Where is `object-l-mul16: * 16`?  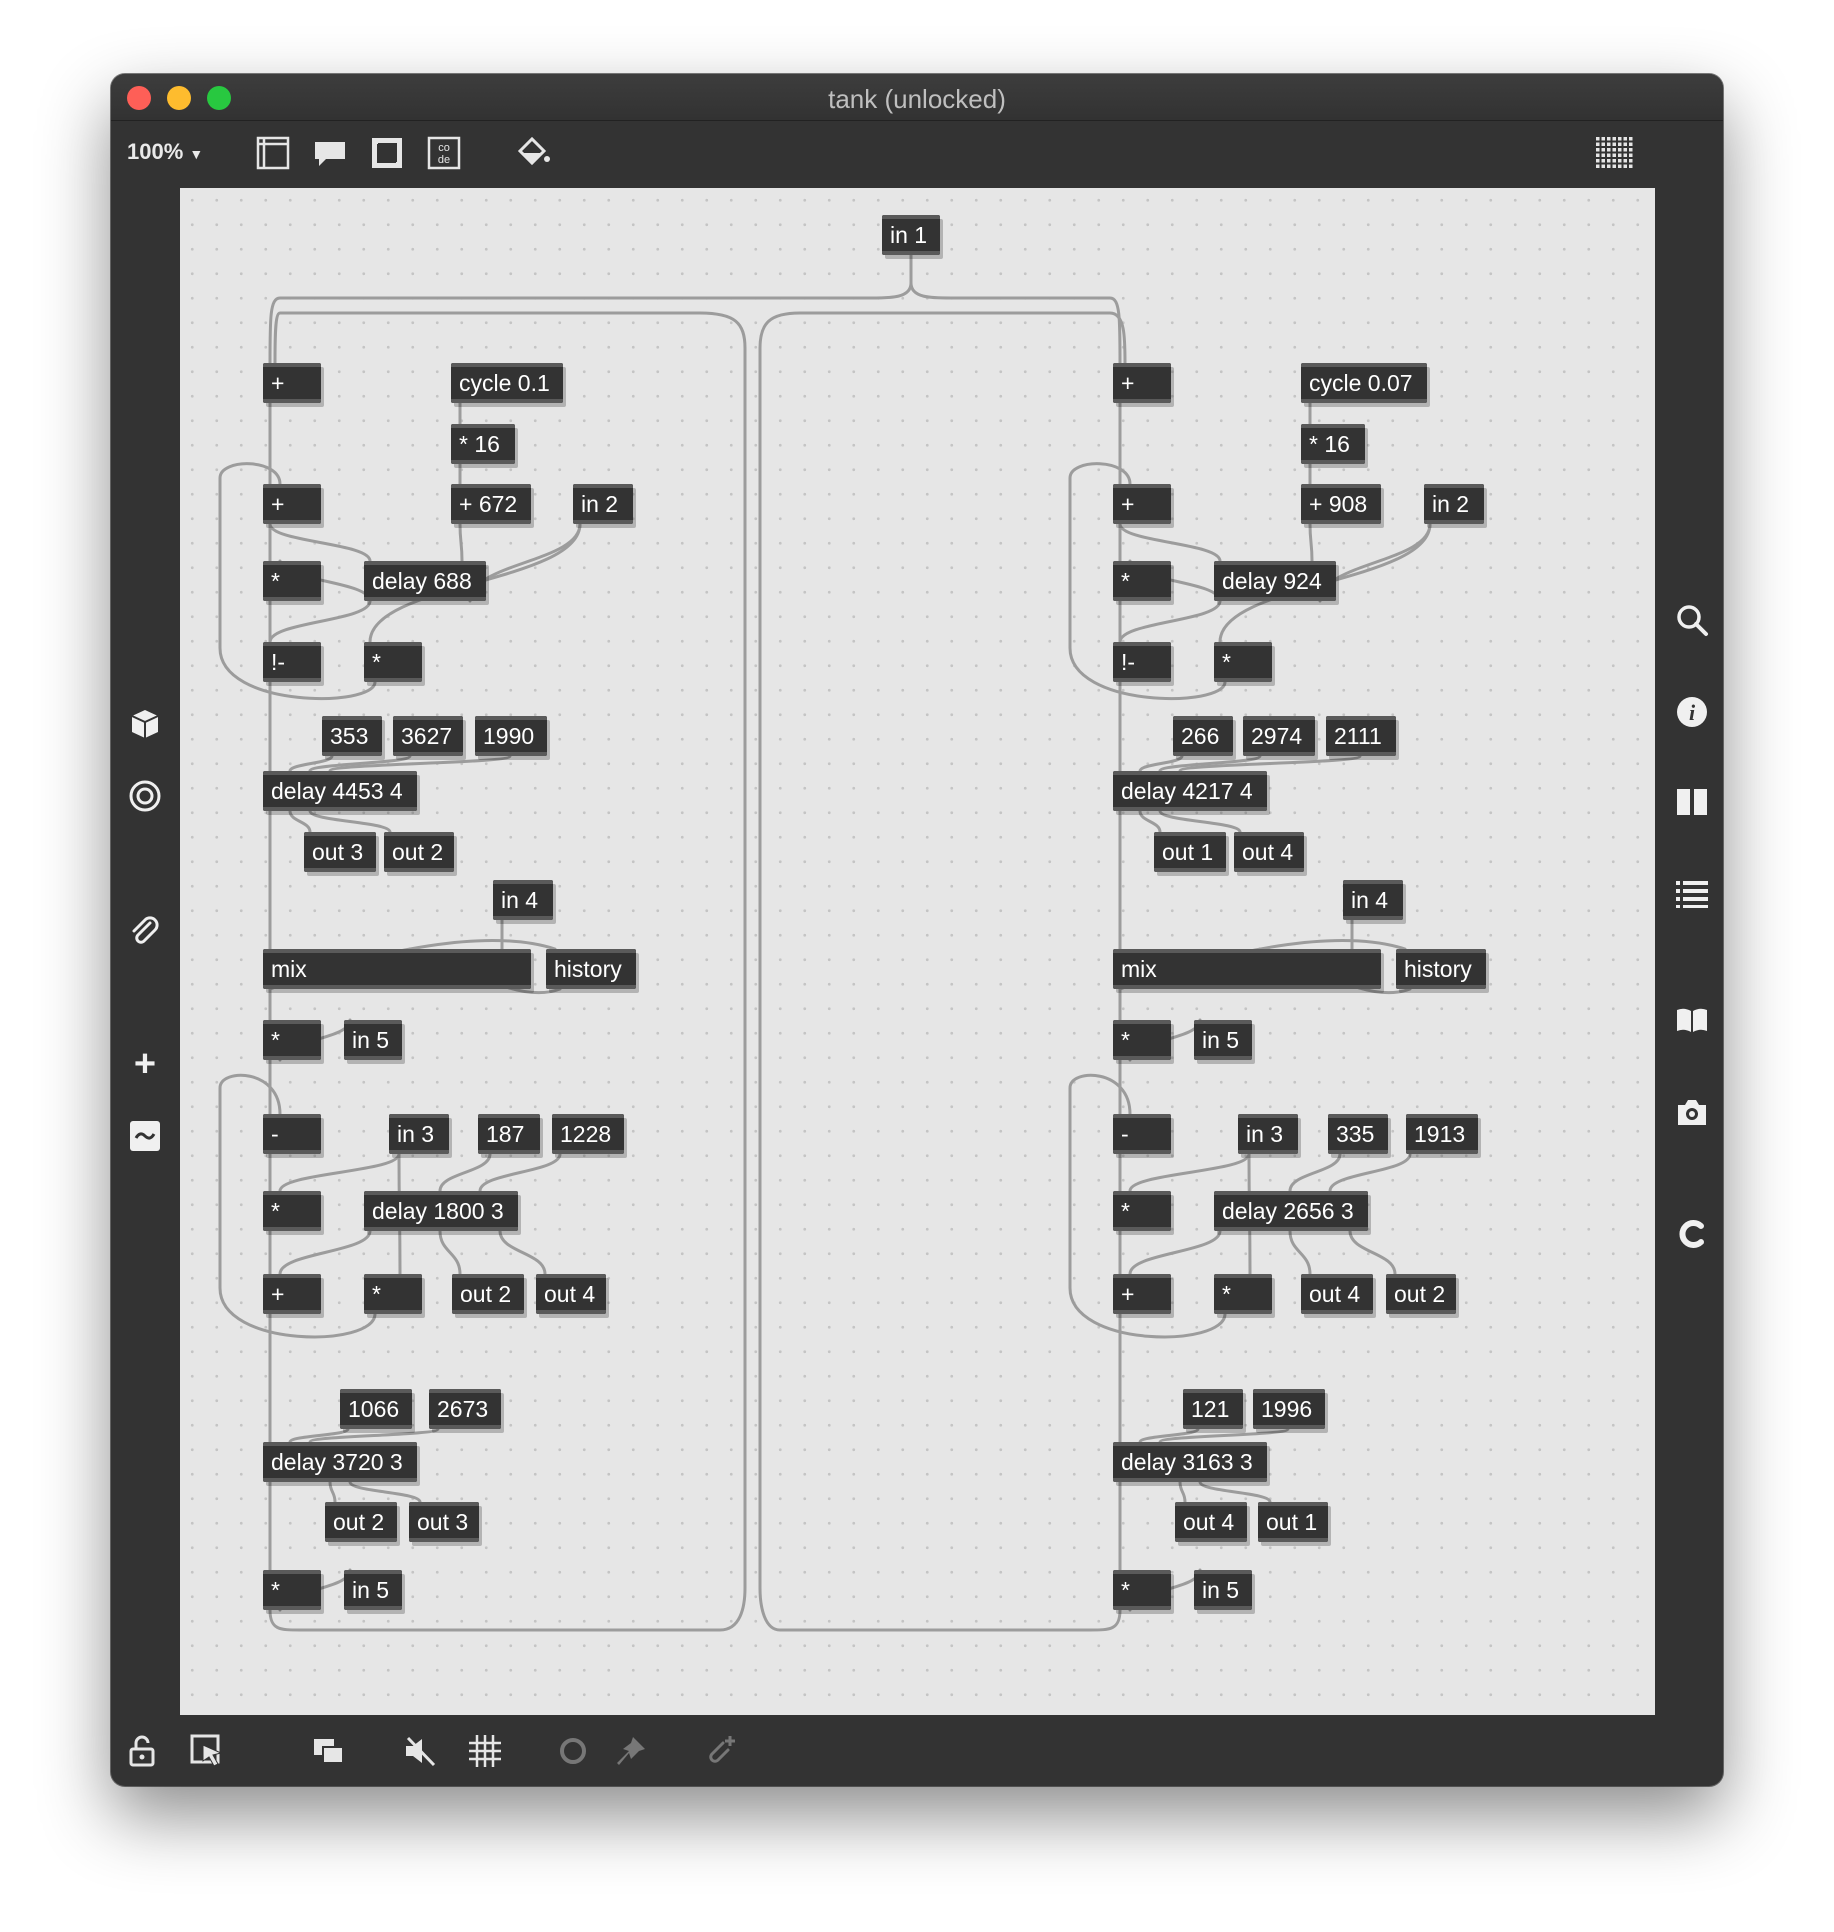 object-l-mul16: * 16 is located at coordinates (483, 444).